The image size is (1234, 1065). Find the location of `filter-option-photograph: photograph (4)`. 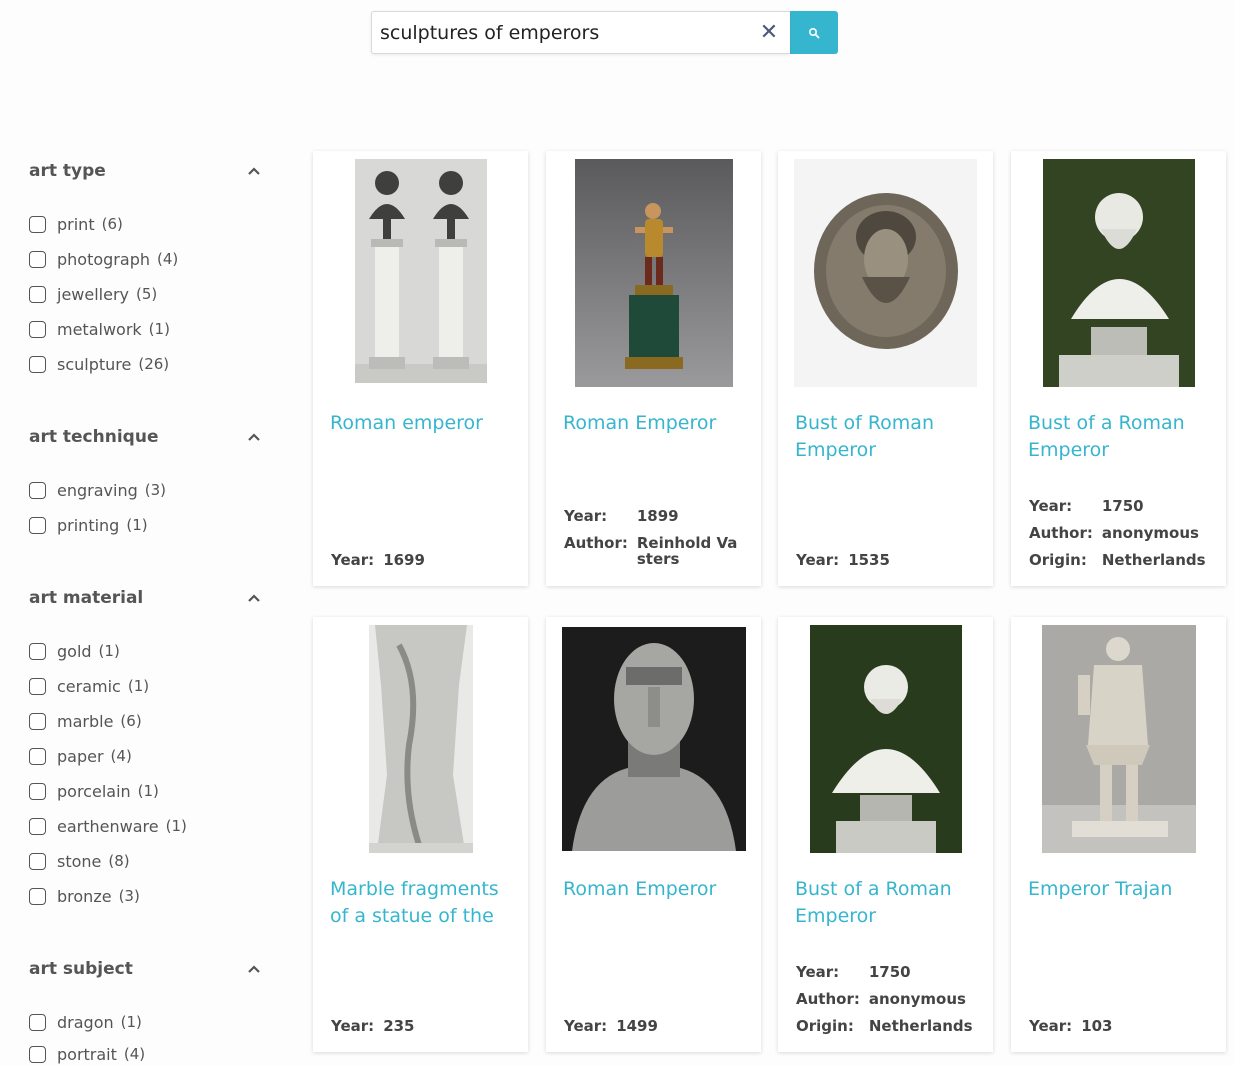

filter-option-photograph: photograph (4) is located at coordinates (103, 259).